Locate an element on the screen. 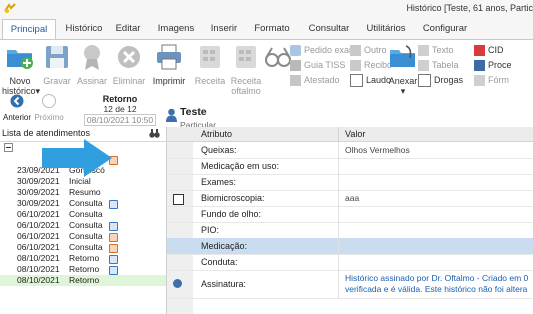  appointment-row: 30/09/2021 Inicial is located at coordinates (83, 181).